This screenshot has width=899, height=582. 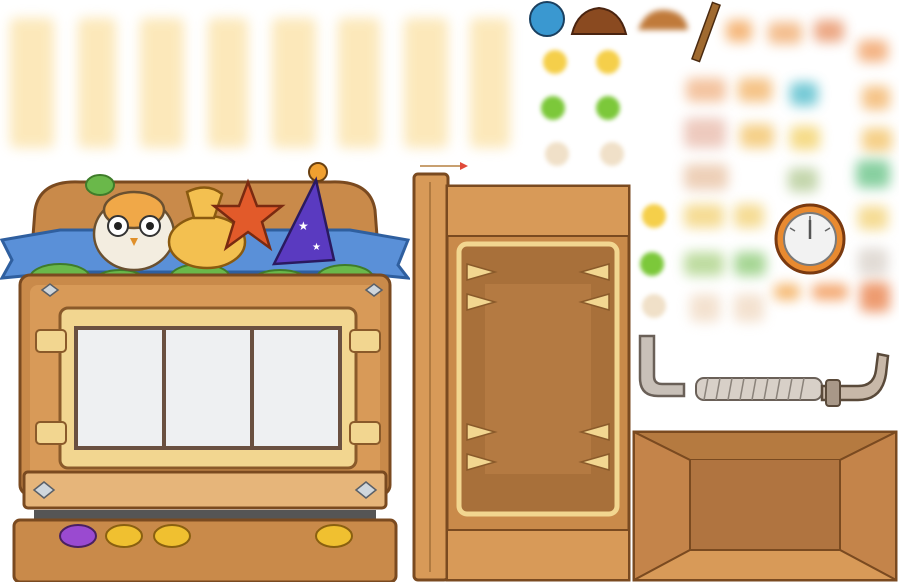 I want to click on open-crate, so click(x=765, y=506).